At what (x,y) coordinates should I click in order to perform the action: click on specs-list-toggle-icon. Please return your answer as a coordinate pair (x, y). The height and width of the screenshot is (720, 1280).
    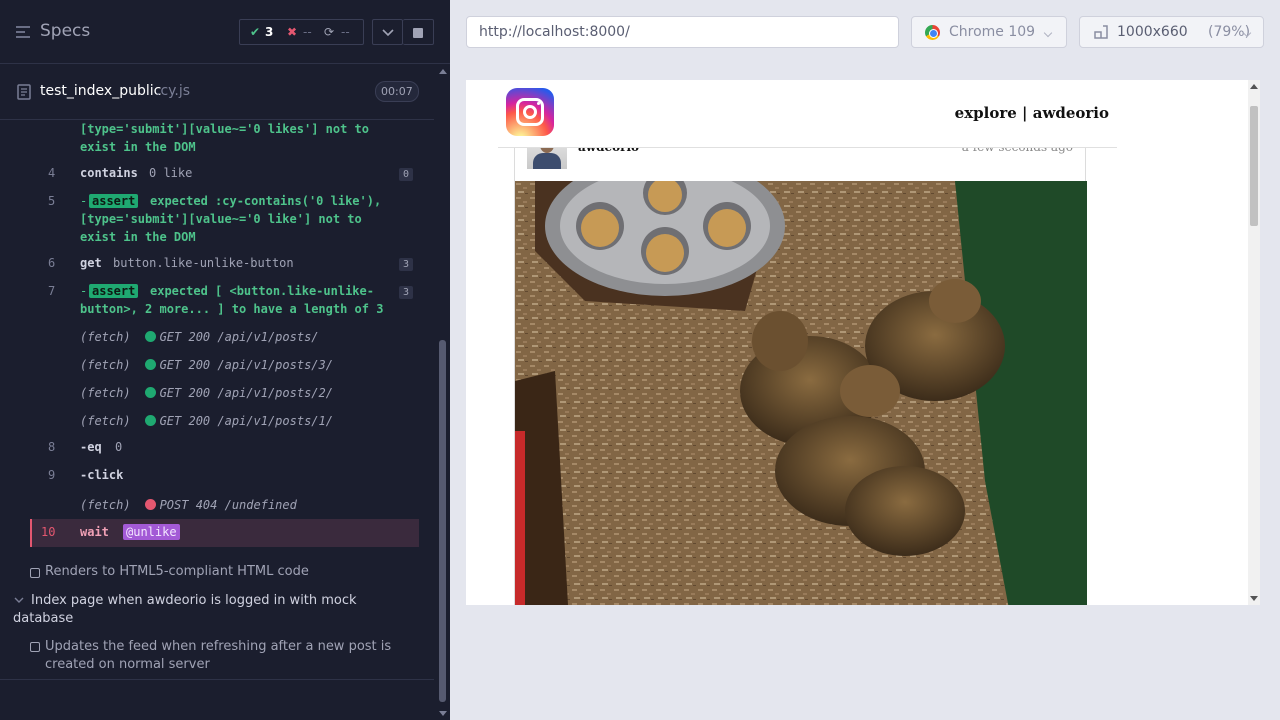
    Looking at the image, I should click on (24, 32).